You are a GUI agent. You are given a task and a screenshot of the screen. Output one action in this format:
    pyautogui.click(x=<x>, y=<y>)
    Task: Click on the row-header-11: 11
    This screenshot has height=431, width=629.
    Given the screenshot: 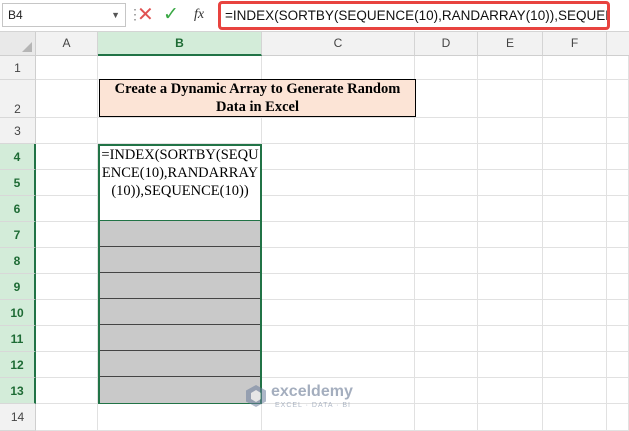 What is the action you would take?
    pyautogui.click(x=18, y=339)
    